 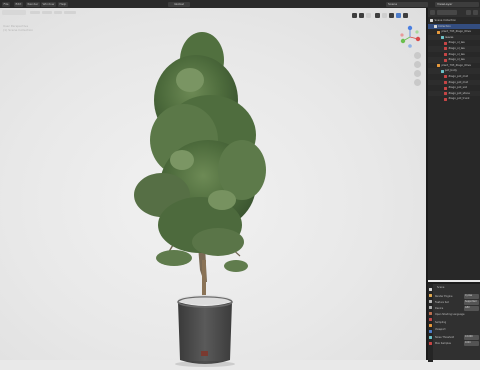 I want to click on property-label: Render Engine, so click(x=444, y=296).